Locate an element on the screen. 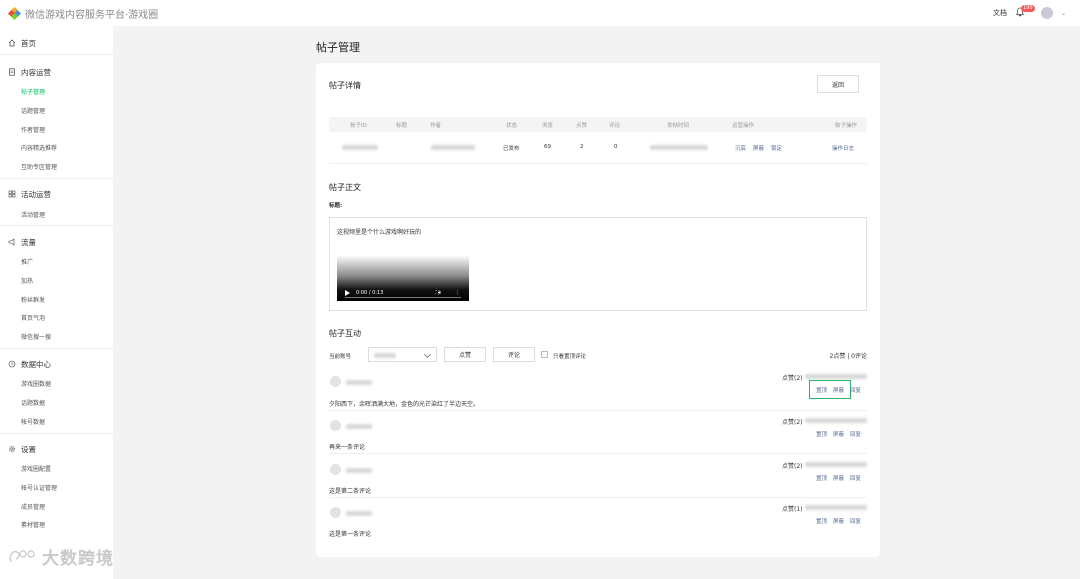  column-header: 状态 is located at coordinates (512, 126).